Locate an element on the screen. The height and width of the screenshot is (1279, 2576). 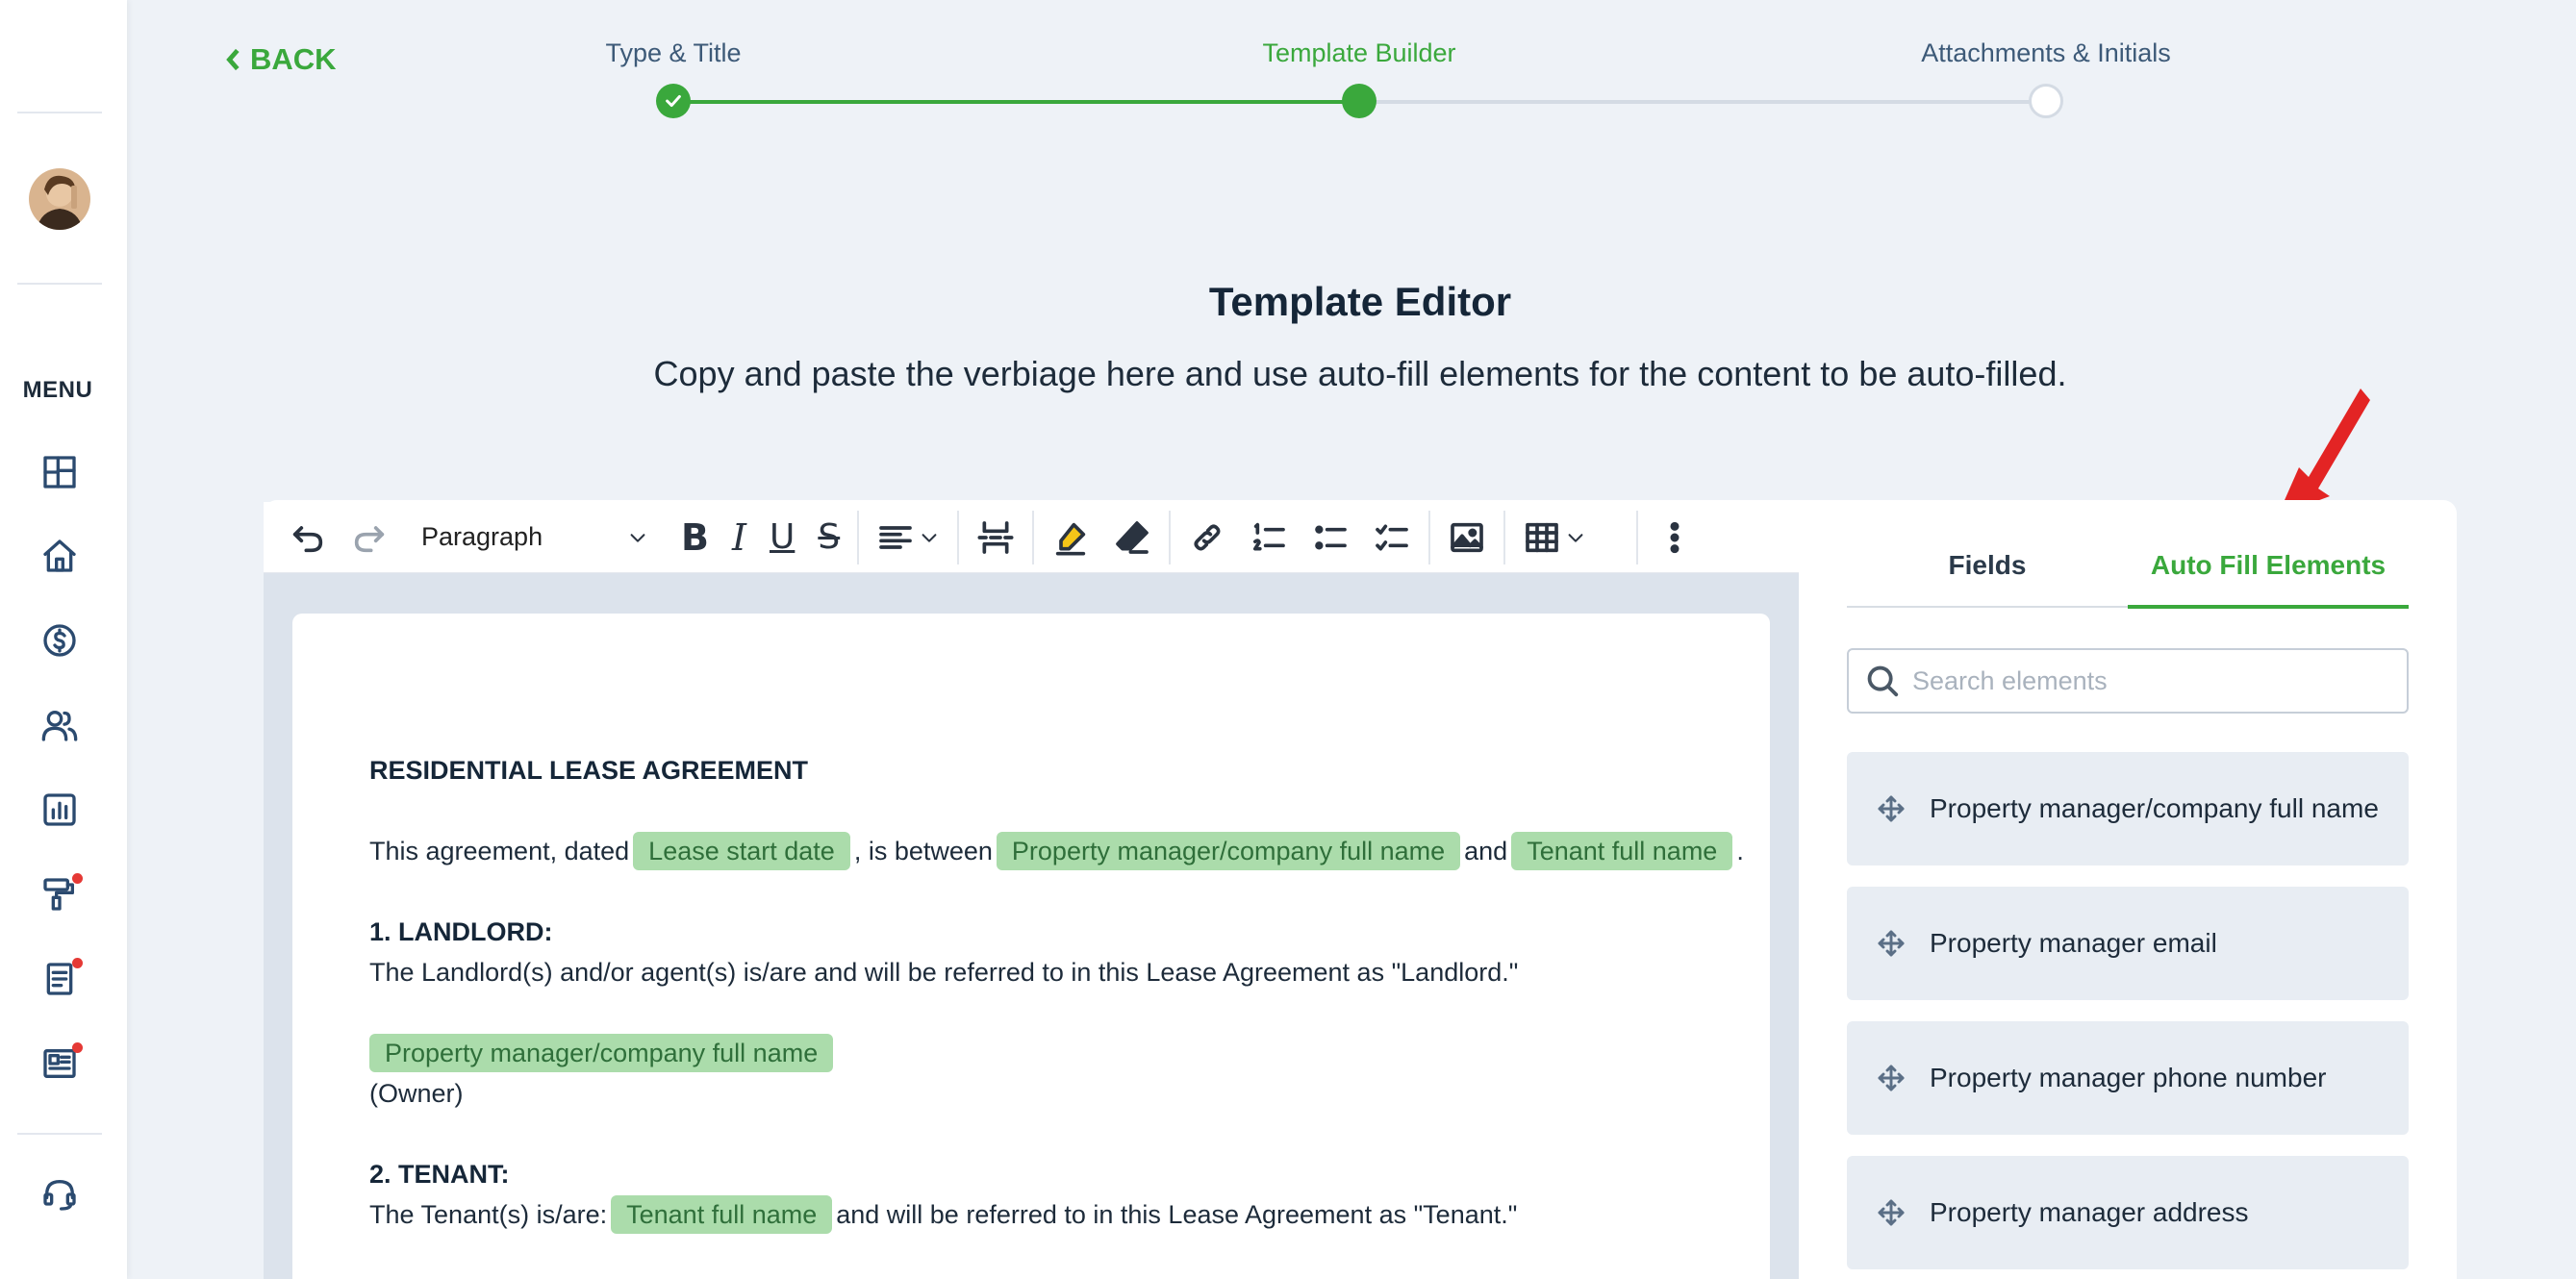
undo-button is located at coordinates (308, 537).